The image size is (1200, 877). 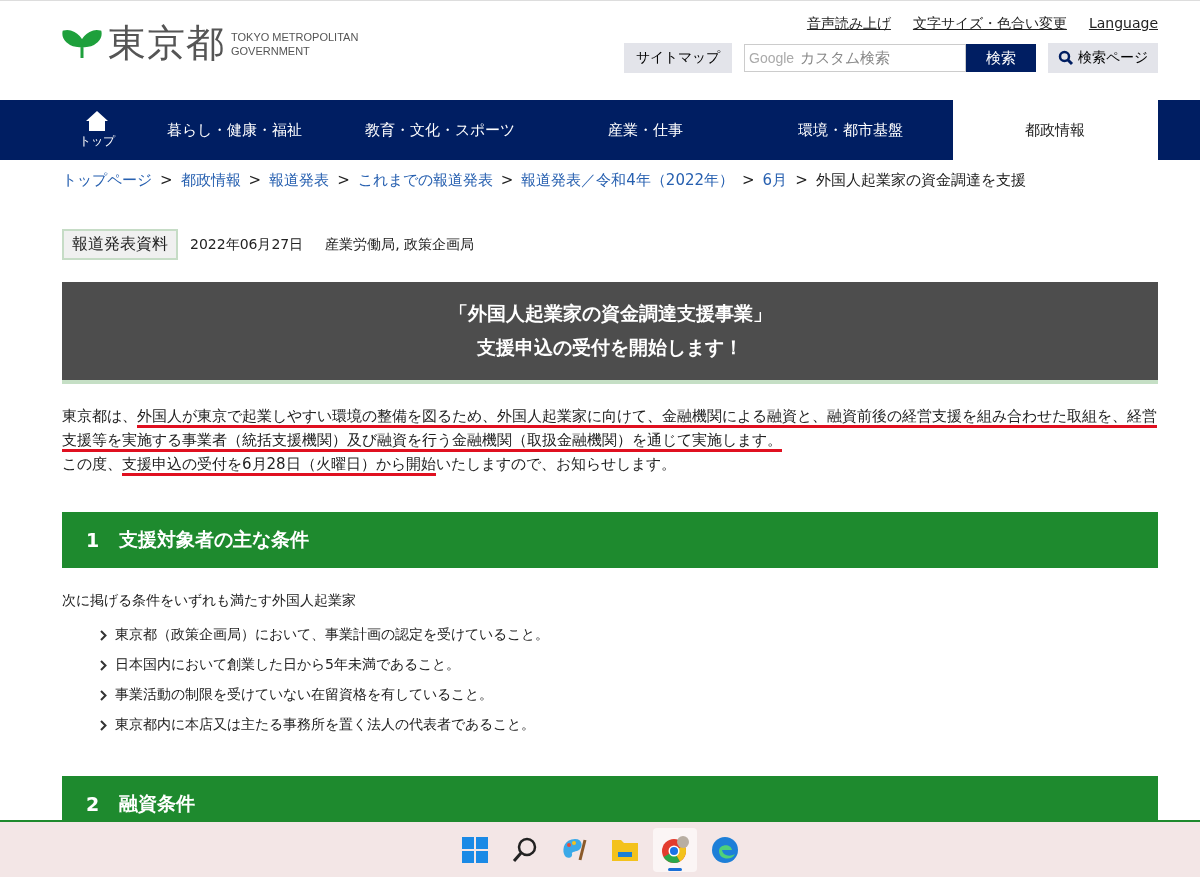 I want to click on nav-tab: 産業・仕事, so click(x=645, y=130).